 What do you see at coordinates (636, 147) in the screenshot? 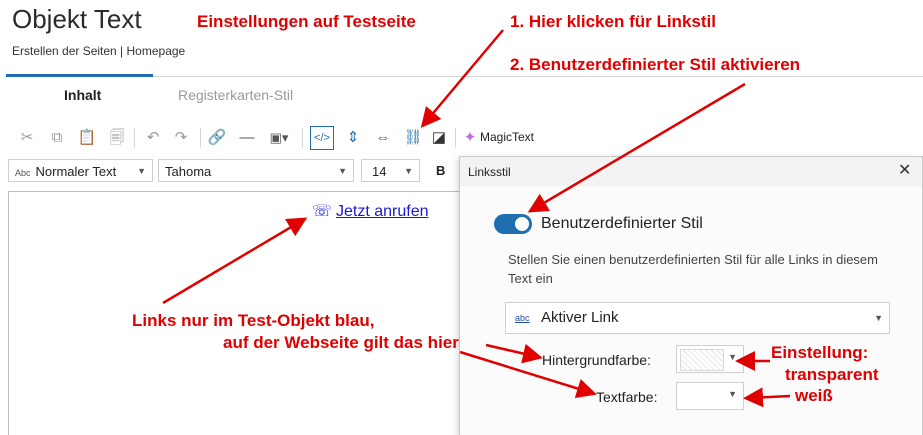
I see `arrow-to-toggle` at bounding box center [636, 147].